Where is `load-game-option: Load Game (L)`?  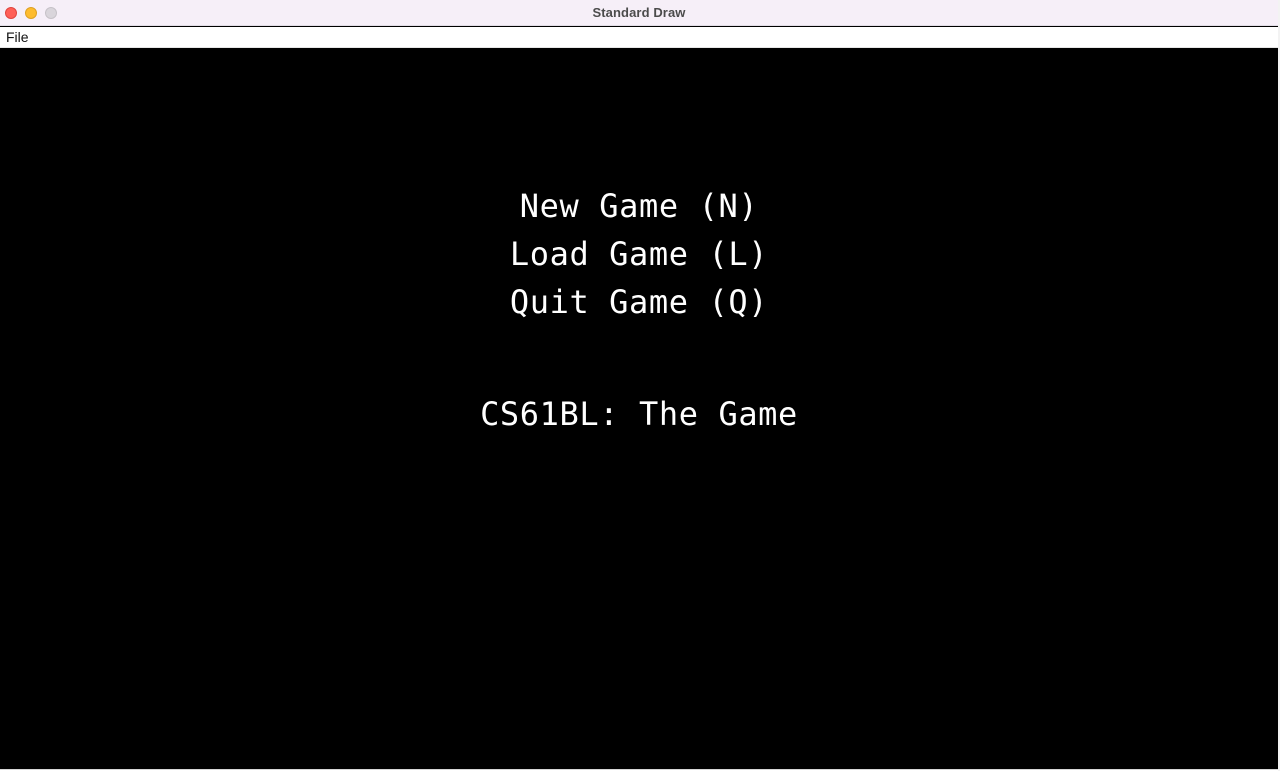
load-game-option: Load Game (L) is located at coordinates (639, 254).